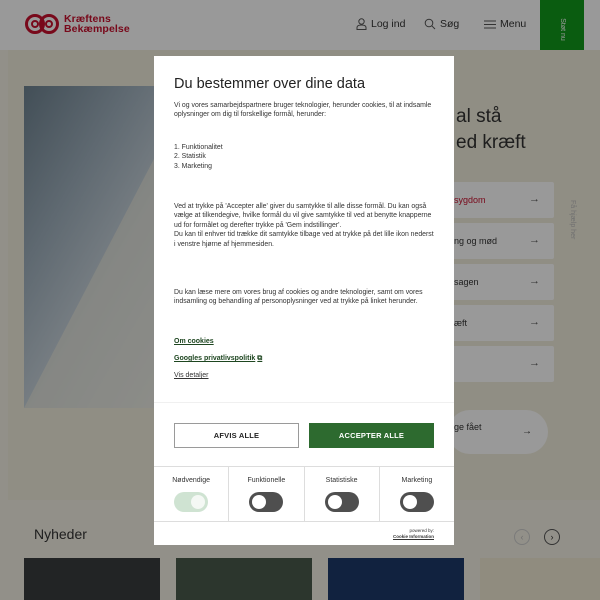 The width and height of the screenshot is (600, 600). Describe the element at coordinates (266, 502) in the screenshot. I see `functional-switch` at that location.